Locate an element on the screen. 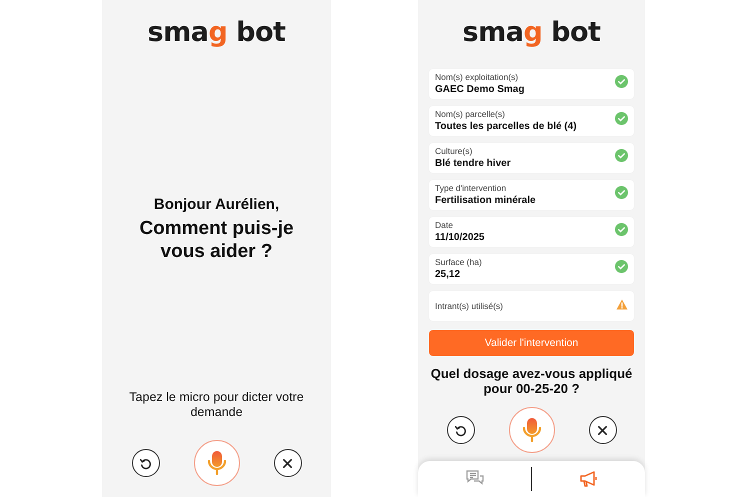  field-label: Nom(s) exploitation(s) is located at coordinates (477, 77).